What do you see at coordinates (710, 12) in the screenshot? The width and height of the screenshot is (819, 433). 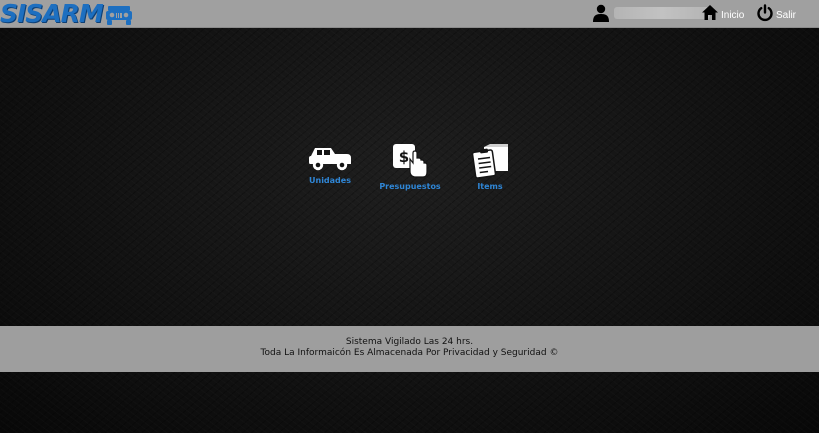 I see `home-icon` at bounding box center [710, 12].